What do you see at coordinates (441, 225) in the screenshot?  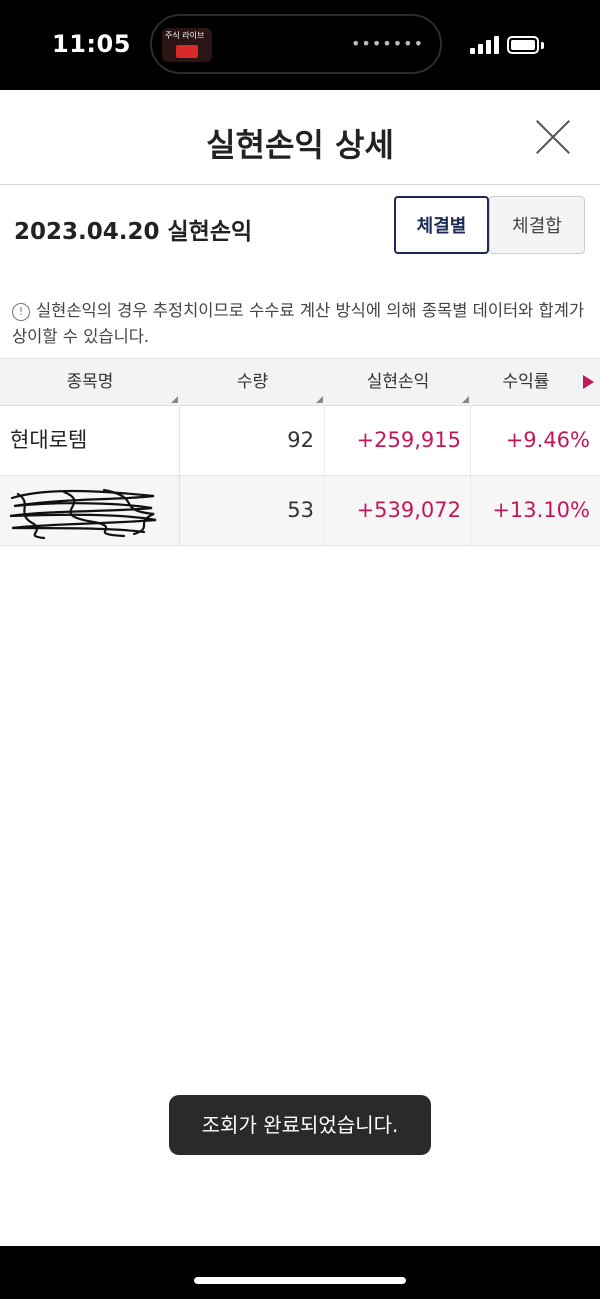 I see `toggle-by-execution-button: 체결별` at bounding box center [441, 225].